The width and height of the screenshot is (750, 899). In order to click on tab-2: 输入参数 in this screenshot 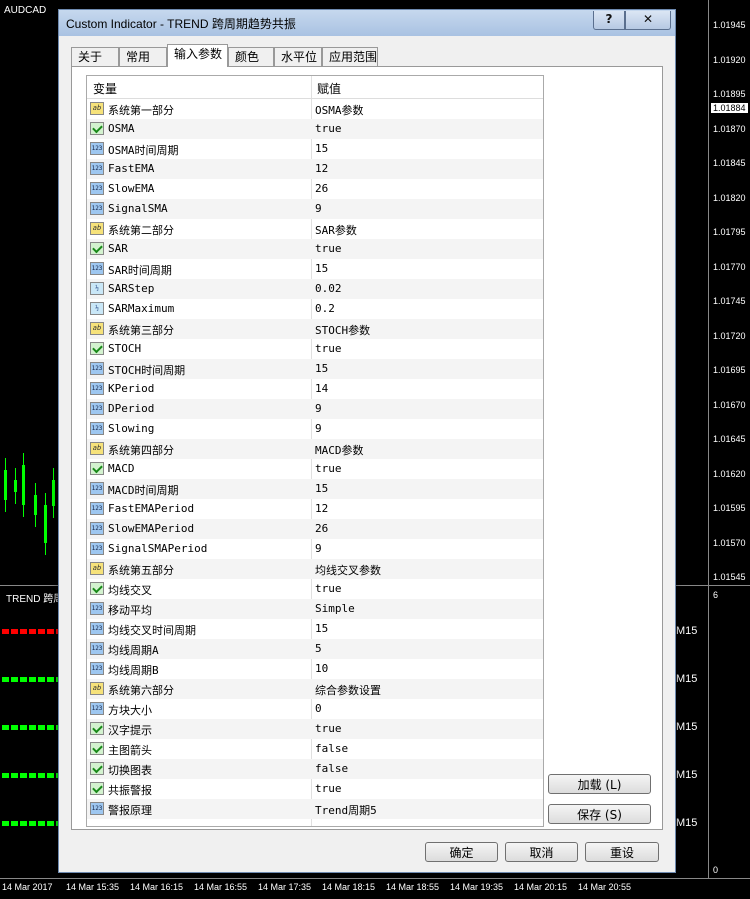, I will do `click(197, 55)`.